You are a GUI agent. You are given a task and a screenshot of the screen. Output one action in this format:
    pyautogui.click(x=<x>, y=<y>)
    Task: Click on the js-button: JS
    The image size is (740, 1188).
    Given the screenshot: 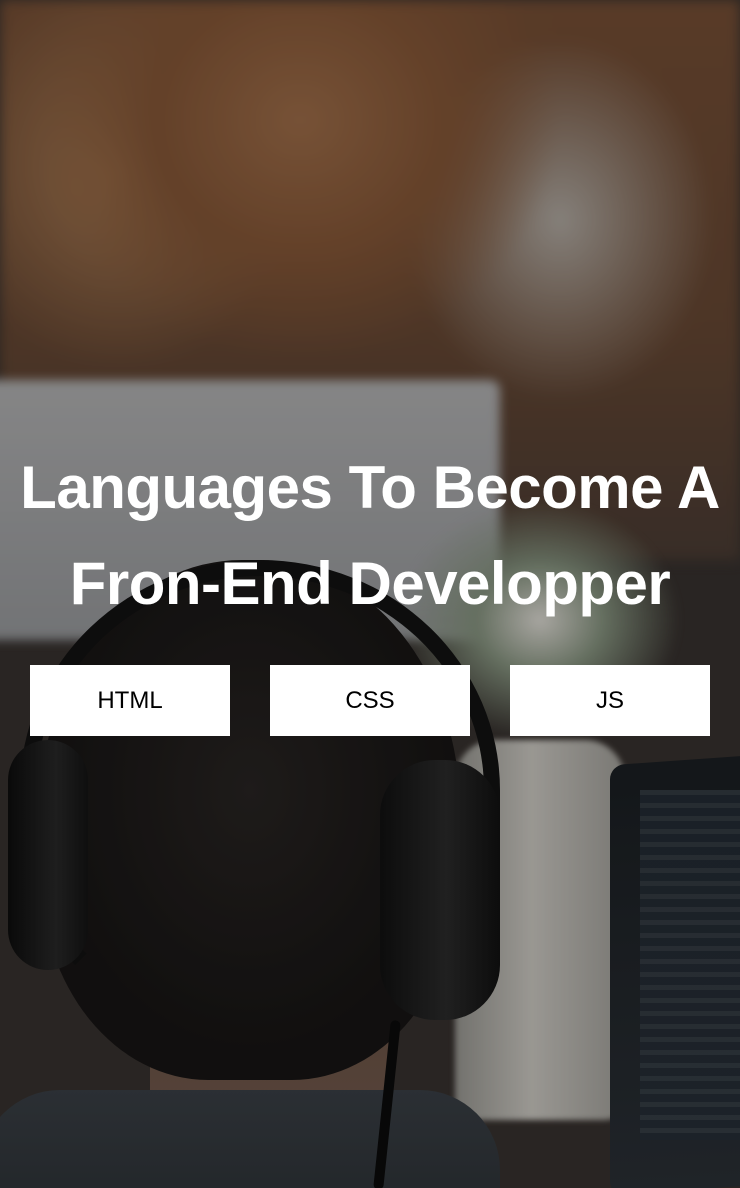 What is the action you would take?
    pyautogui.click(x=610, y=700)
    